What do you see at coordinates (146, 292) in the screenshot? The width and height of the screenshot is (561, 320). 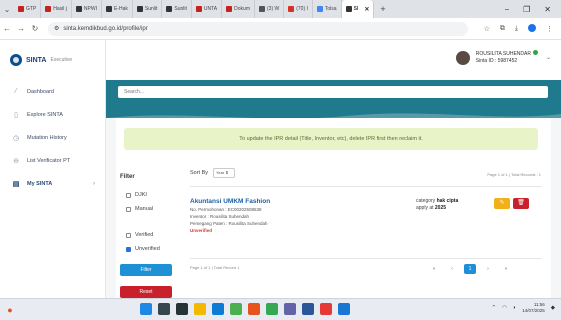 I see `reset-button: Reset` at bounding box center [146, 292].